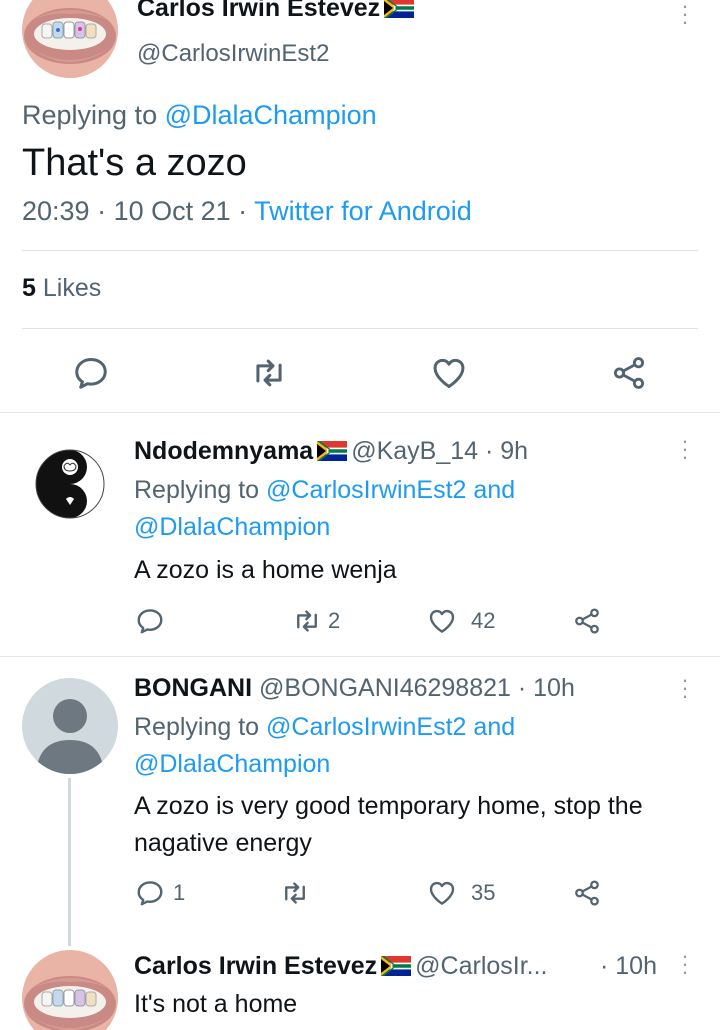 The image size is (720, 1030). Describe the element at coordinates (414, 451) in the screenshot. I see `reply-author-handle: @KayB_14` at that location.